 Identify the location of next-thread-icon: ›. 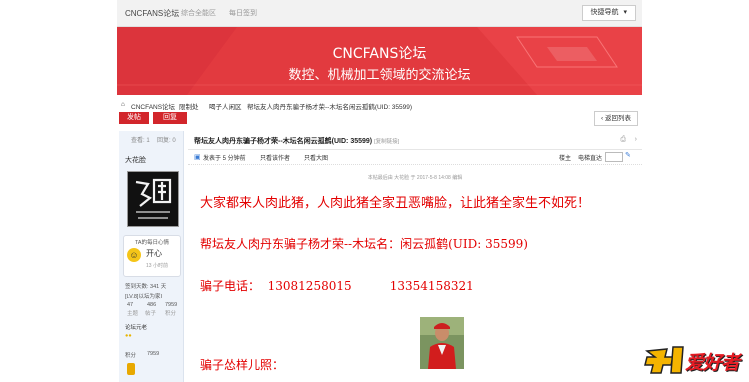
(636, 139).